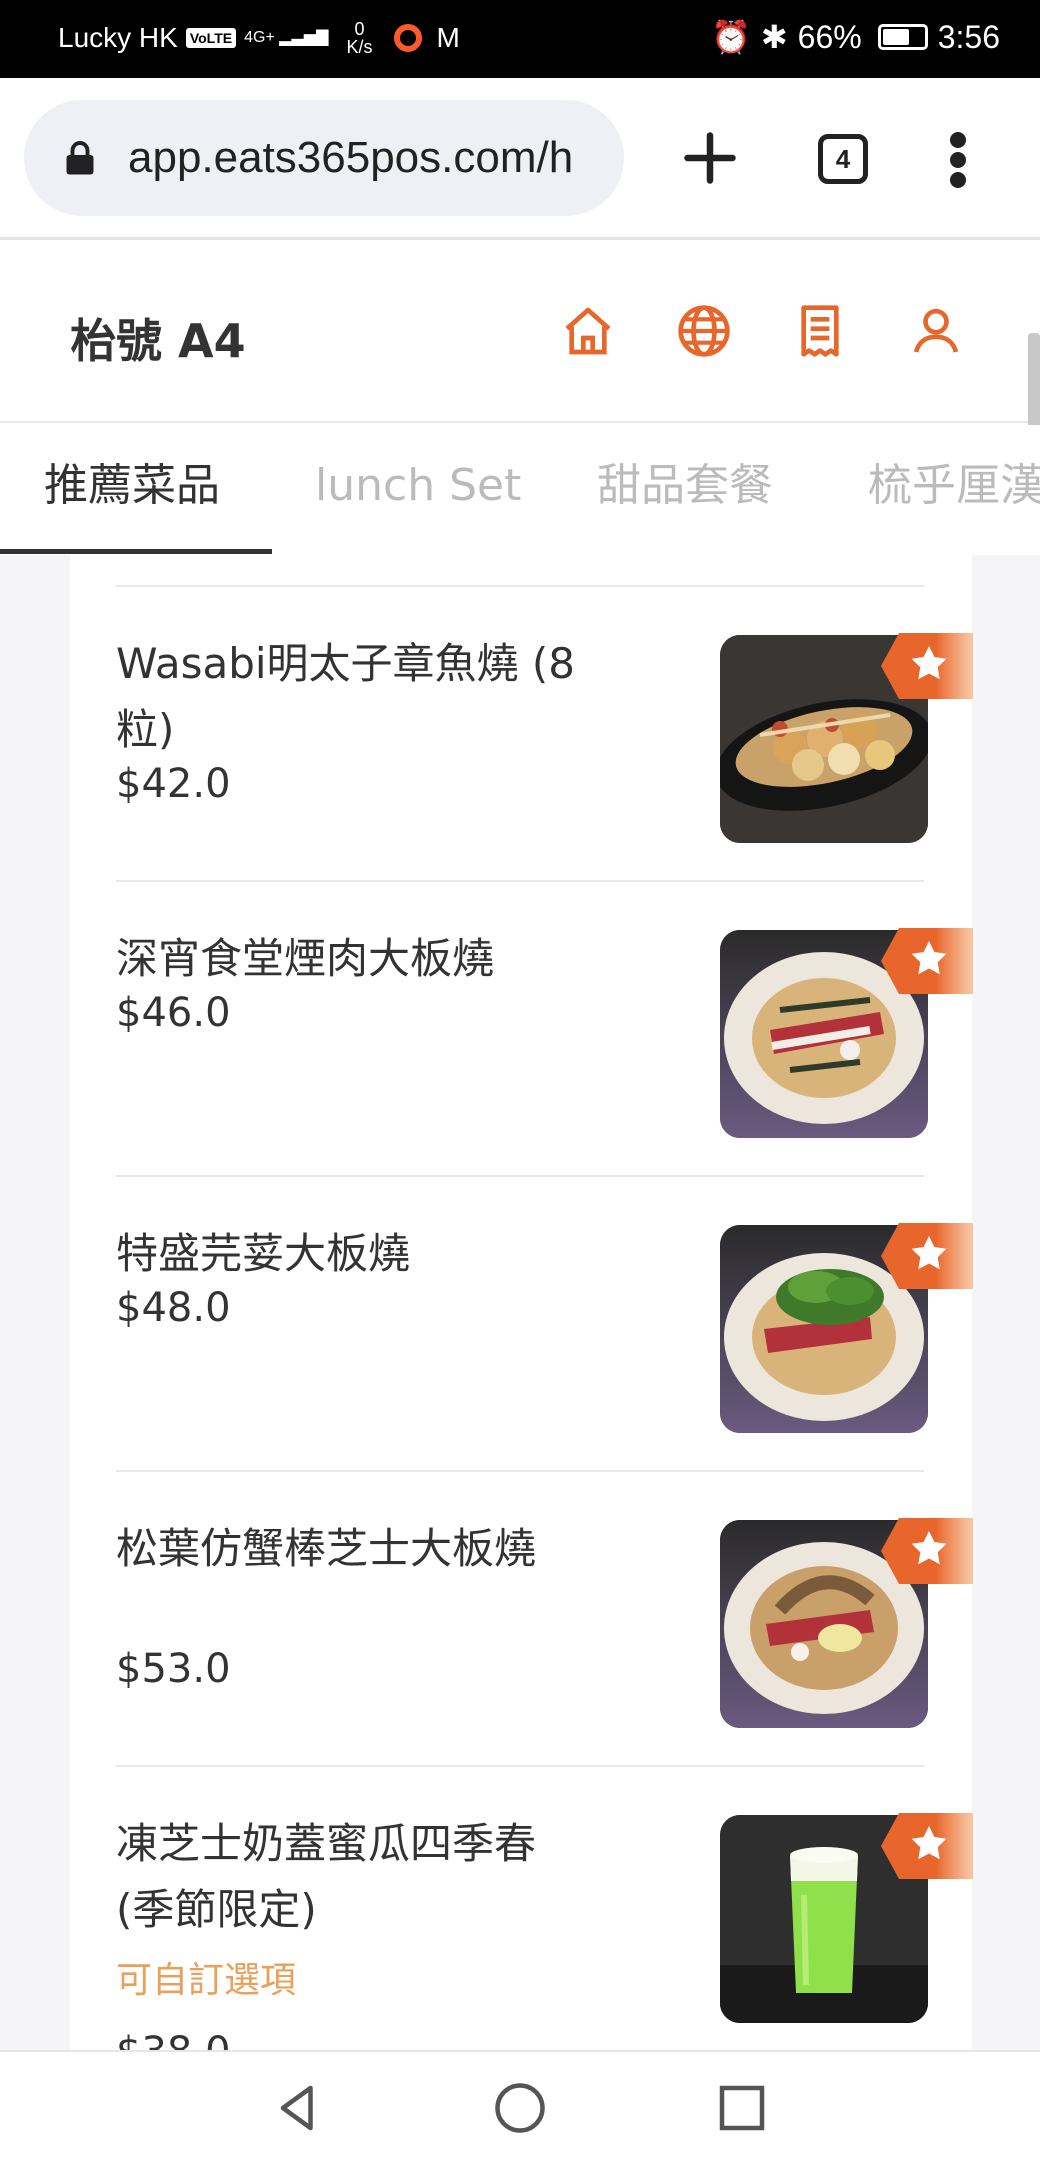 The image size is (1040, 2160). I want to click on browser-toolbar: app.eats365pos.com/h 4, so click(520, 159).